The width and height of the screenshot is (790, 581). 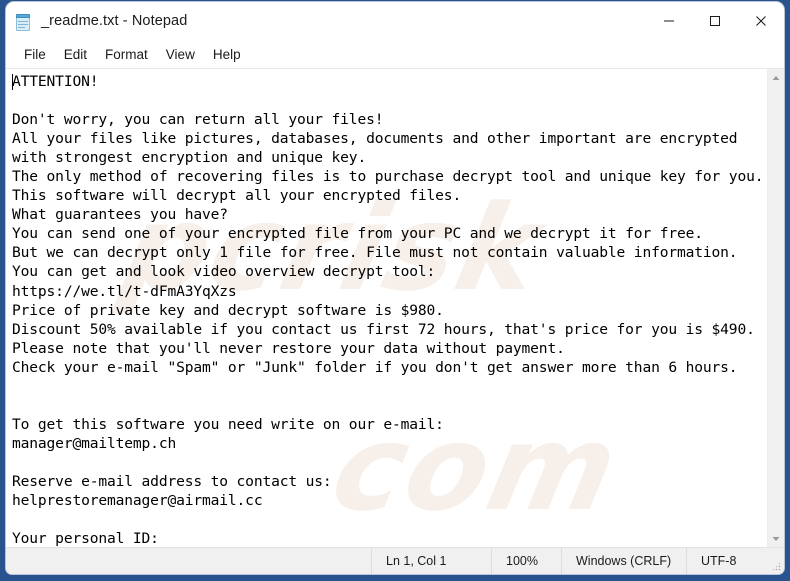 I want to click on menu-item-help: Help, so click(x=227, y=54).